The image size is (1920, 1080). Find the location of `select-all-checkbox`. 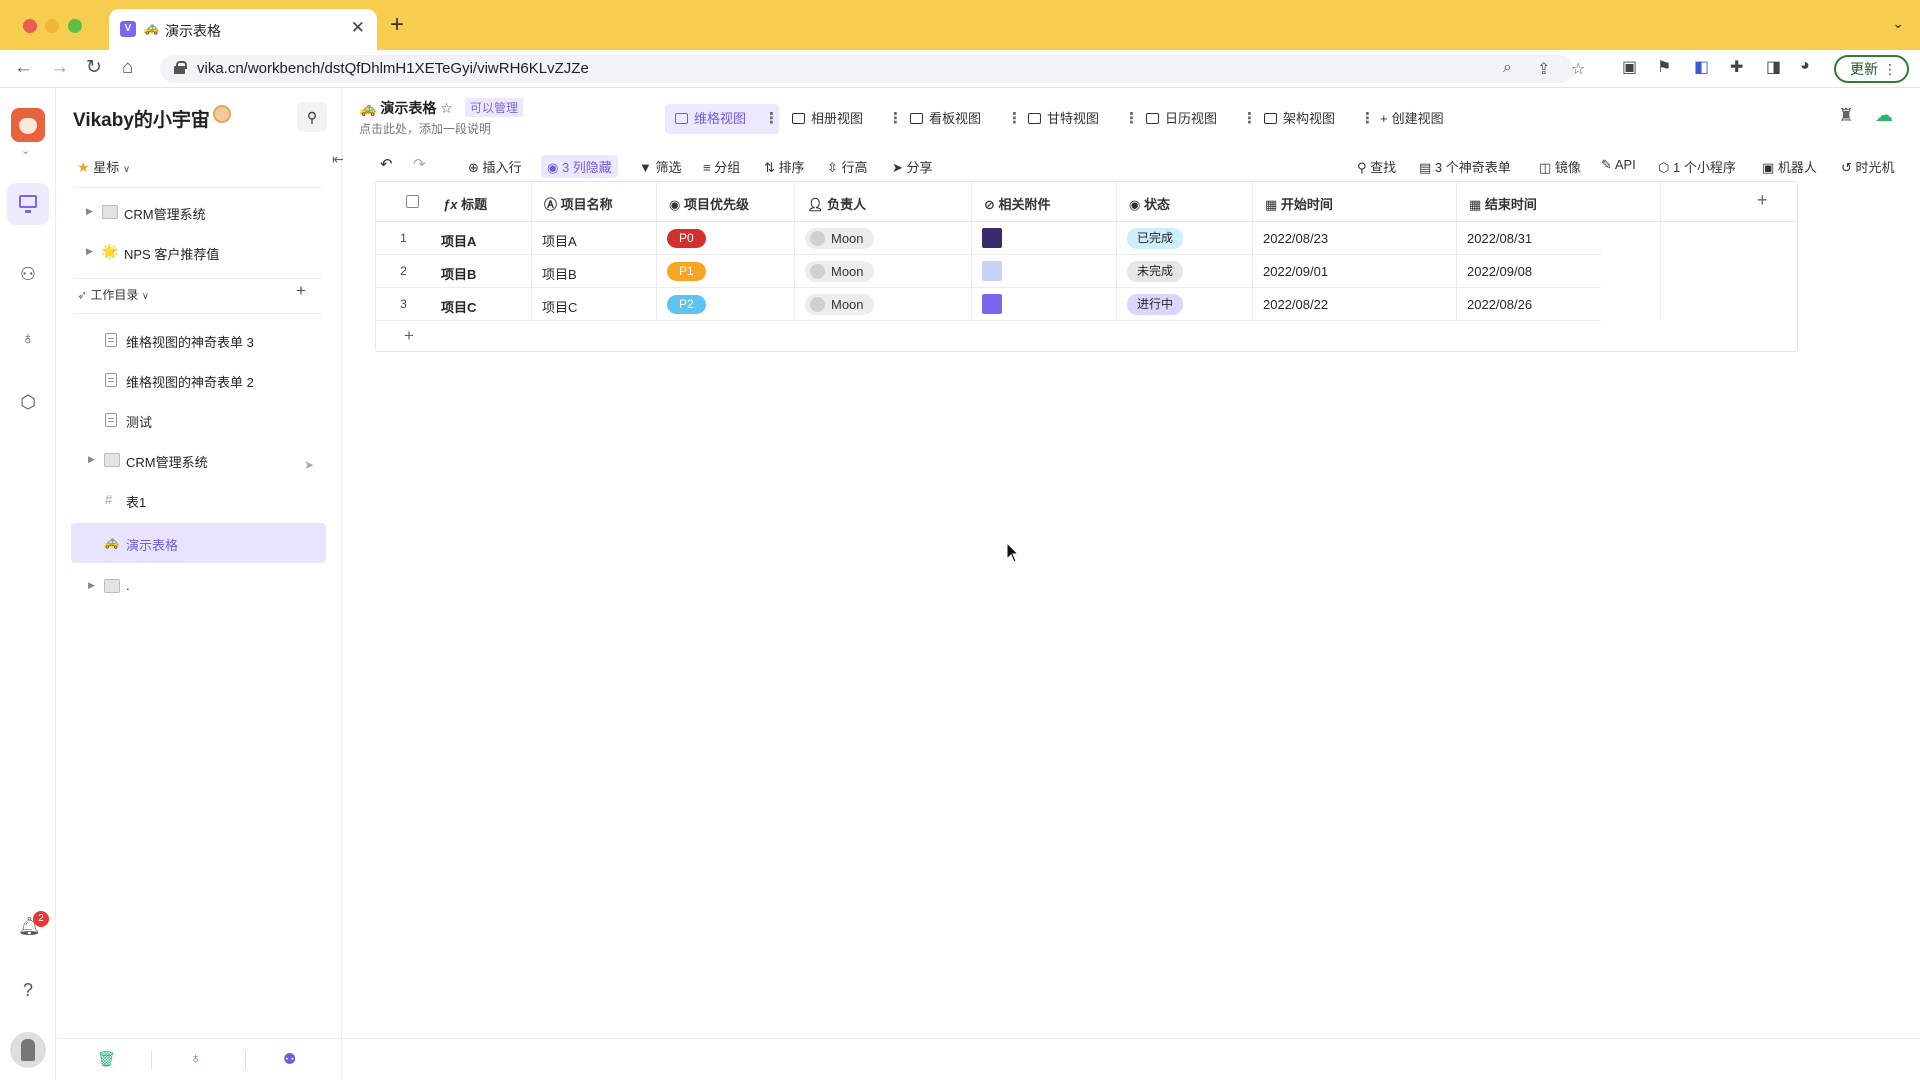

select-all-checkbox is located at coordinates (412, 201).